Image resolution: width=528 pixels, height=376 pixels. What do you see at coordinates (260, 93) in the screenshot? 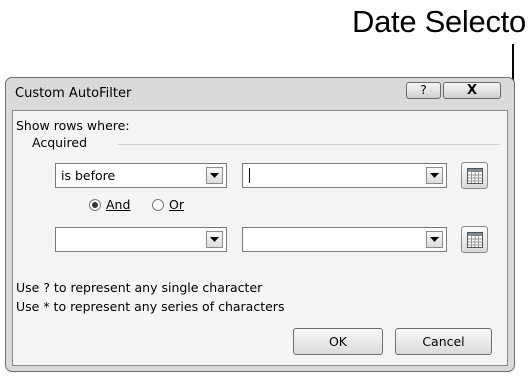
I see `title-bar: Custom AutoFilter ? X` at bounding box center [260, 93].